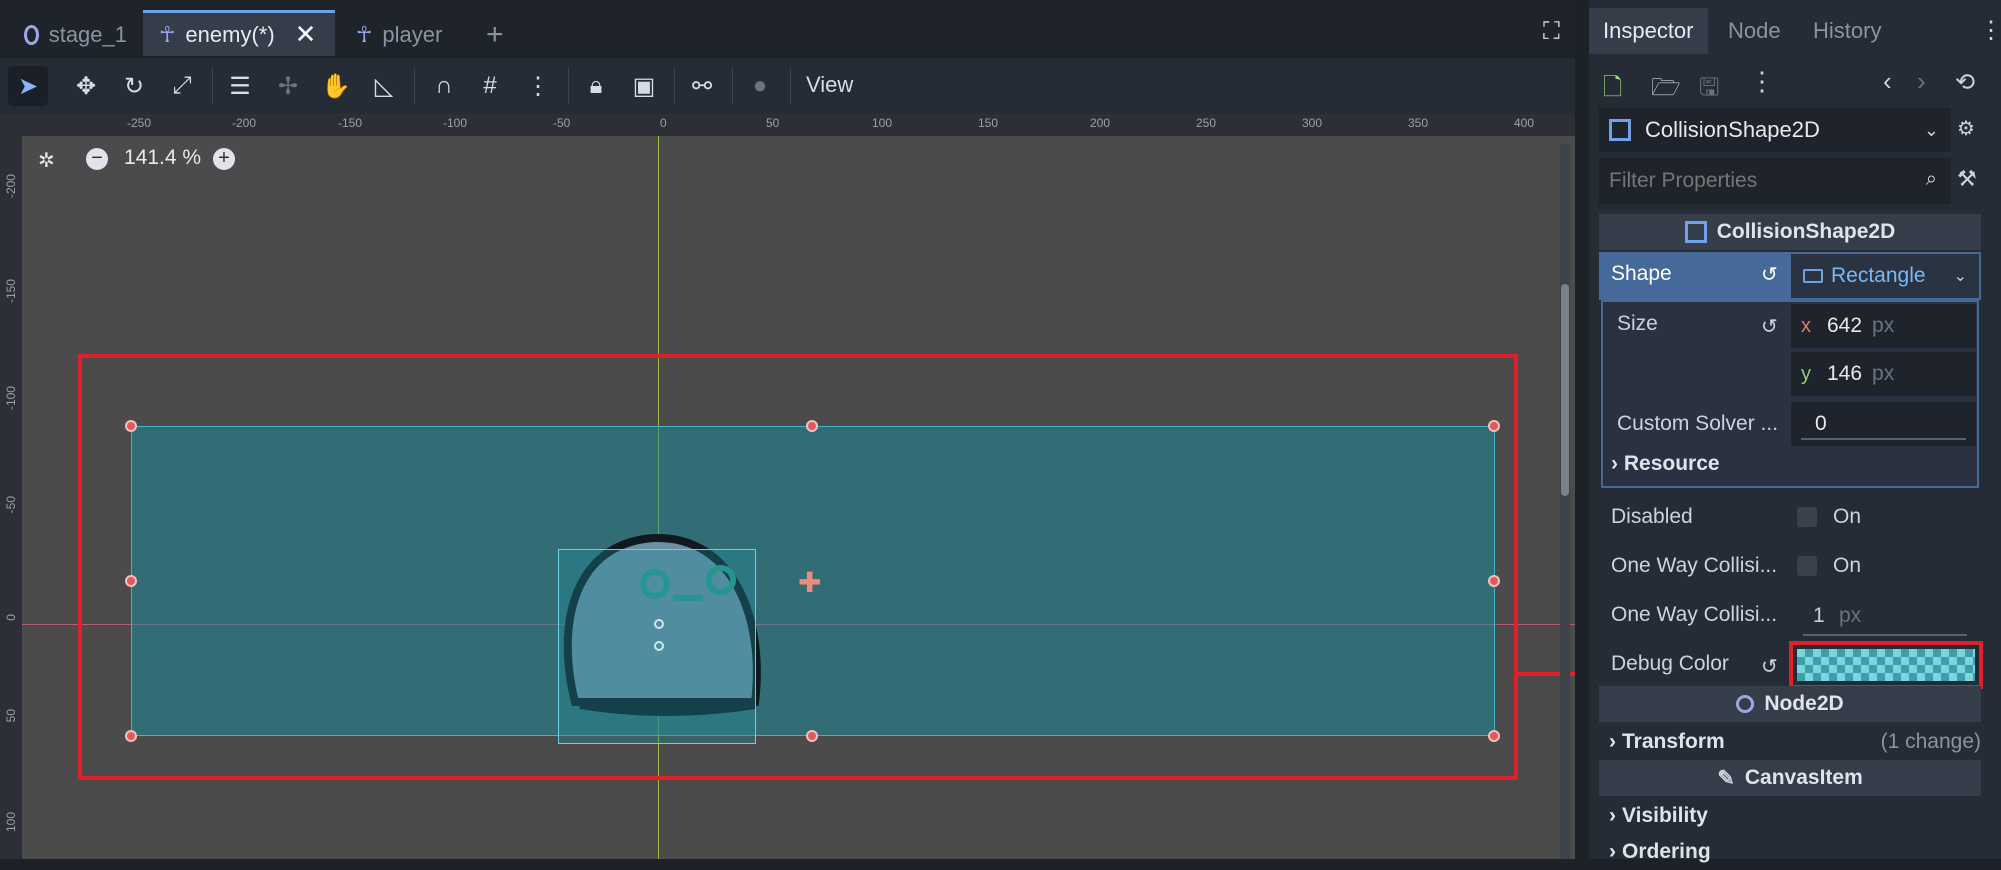 Image resolution: width=2001 pixels, height=870 pixels. What do you see at coordinates (405, 35) in the screenshot?
I see `tab-player: ☥ player` at bounding box center [405, 35].